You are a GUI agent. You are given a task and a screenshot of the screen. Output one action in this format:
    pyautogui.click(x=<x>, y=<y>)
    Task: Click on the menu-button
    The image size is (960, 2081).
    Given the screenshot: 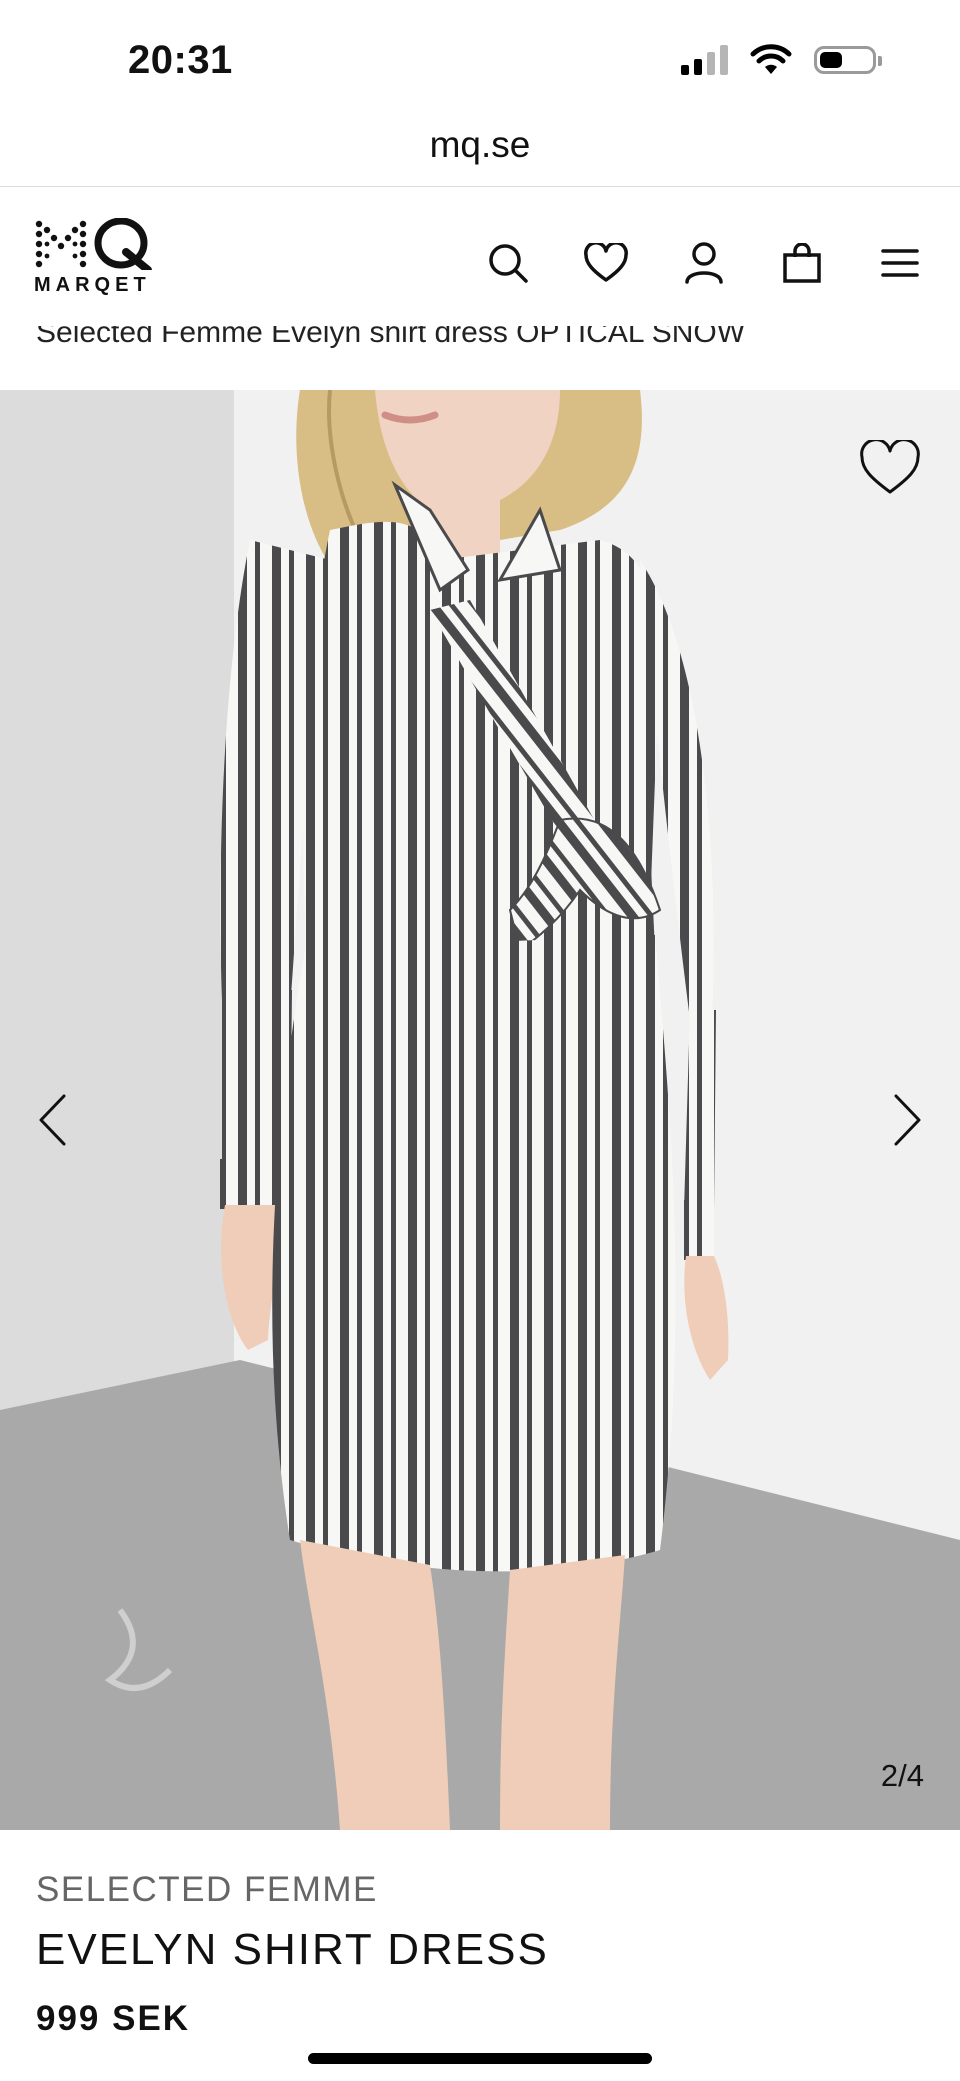 What is the action you would take?
    pyautogui.click(x=900, y=263)
    